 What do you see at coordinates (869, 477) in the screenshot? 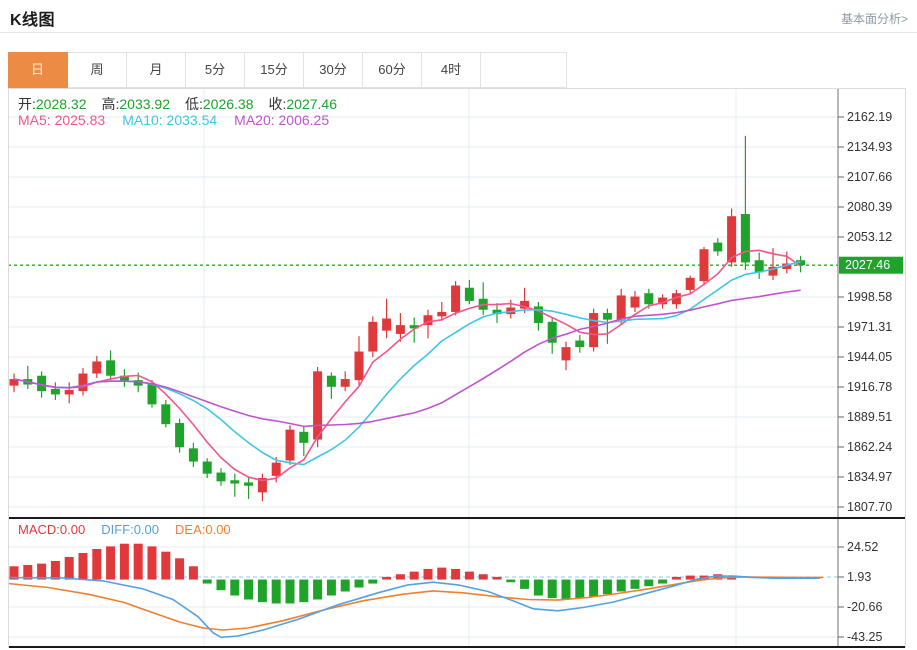
I see `axis-tick-label: 1834.97` at bounding box center [869, 477].